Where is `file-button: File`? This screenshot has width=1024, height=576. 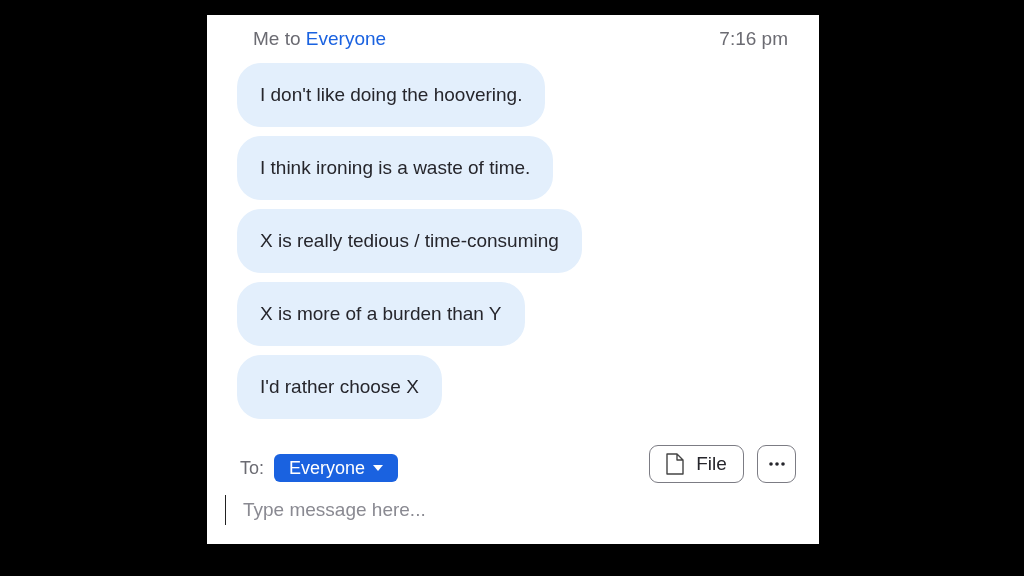
file-button: File is located at coordinates (696, 464).